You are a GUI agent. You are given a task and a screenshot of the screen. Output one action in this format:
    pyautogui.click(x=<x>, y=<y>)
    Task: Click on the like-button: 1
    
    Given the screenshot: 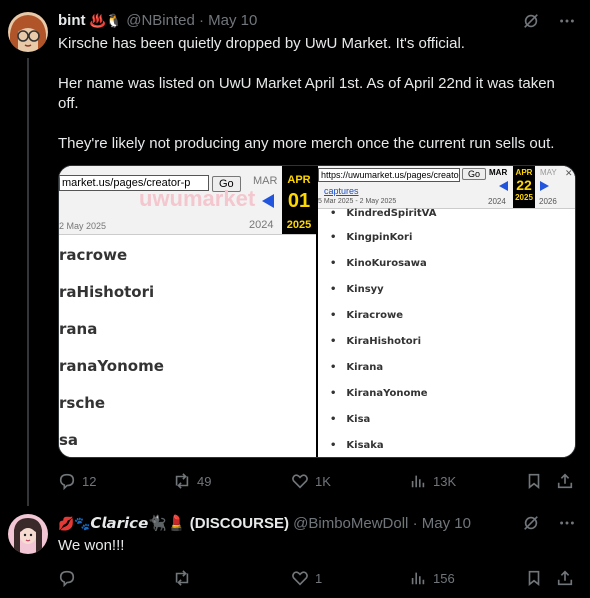 What is the action you would take?
    pyautogui.click(x=306, y=578)
    